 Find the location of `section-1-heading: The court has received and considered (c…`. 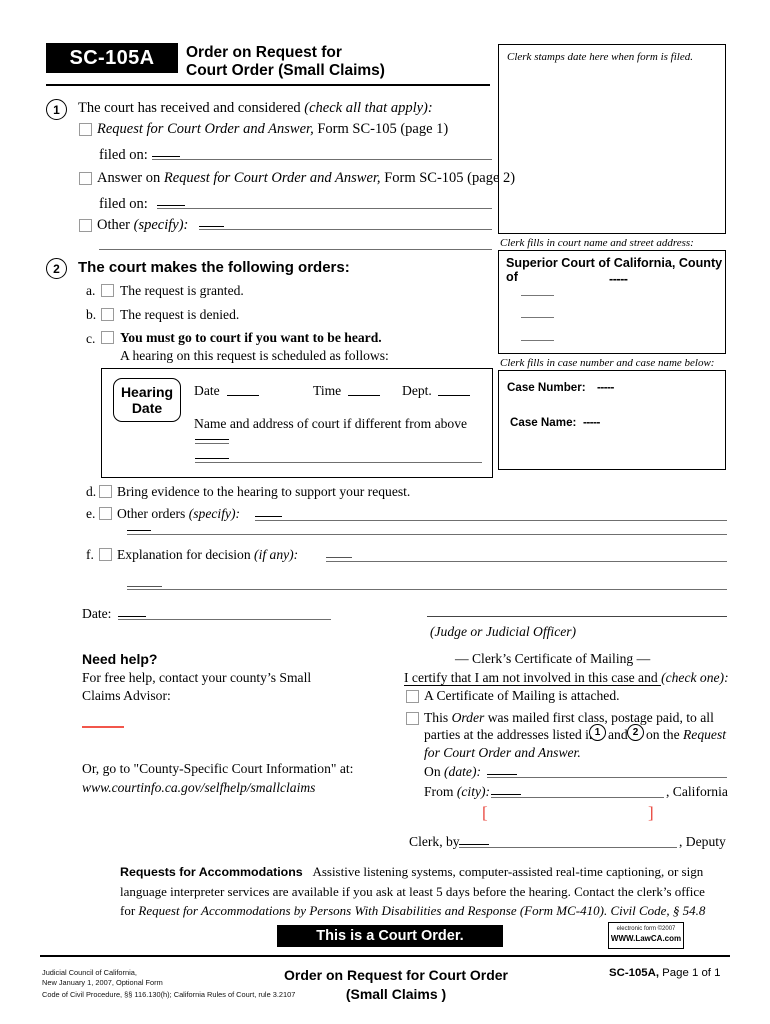

section-1-heading: The court has received and considered (c… is located at coordinates (255, 108).